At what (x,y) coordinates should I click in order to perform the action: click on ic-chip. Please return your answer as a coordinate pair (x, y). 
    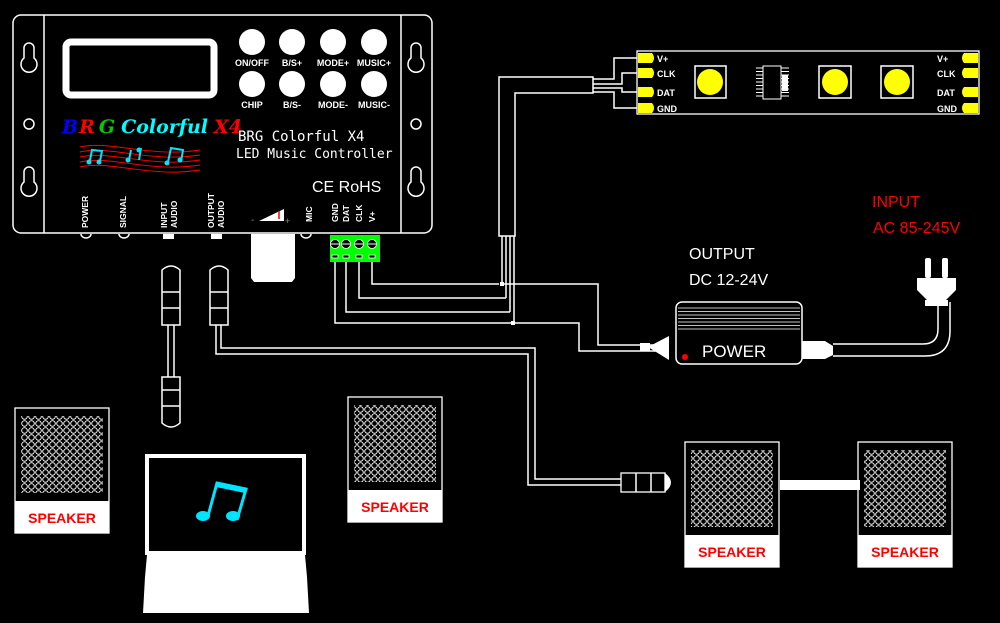
    Looking at the image, I should click on (772, 82).